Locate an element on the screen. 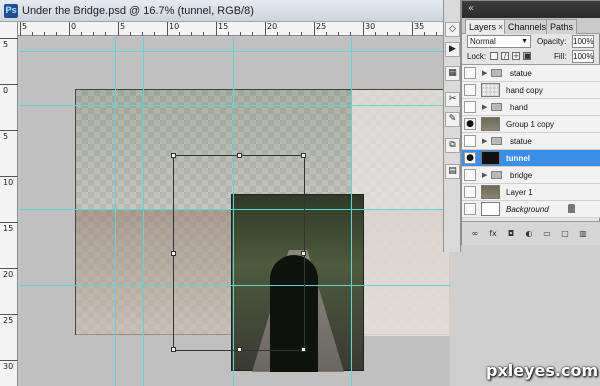 The image size is (600, 386). lock-transparent-icon is located at coordinates (494, 56).